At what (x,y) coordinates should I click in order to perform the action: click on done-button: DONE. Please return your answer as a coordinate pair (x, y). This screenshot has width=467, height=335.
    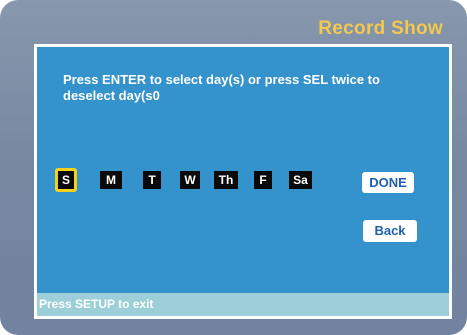
    Looking at the image, I should click on (388, 182).